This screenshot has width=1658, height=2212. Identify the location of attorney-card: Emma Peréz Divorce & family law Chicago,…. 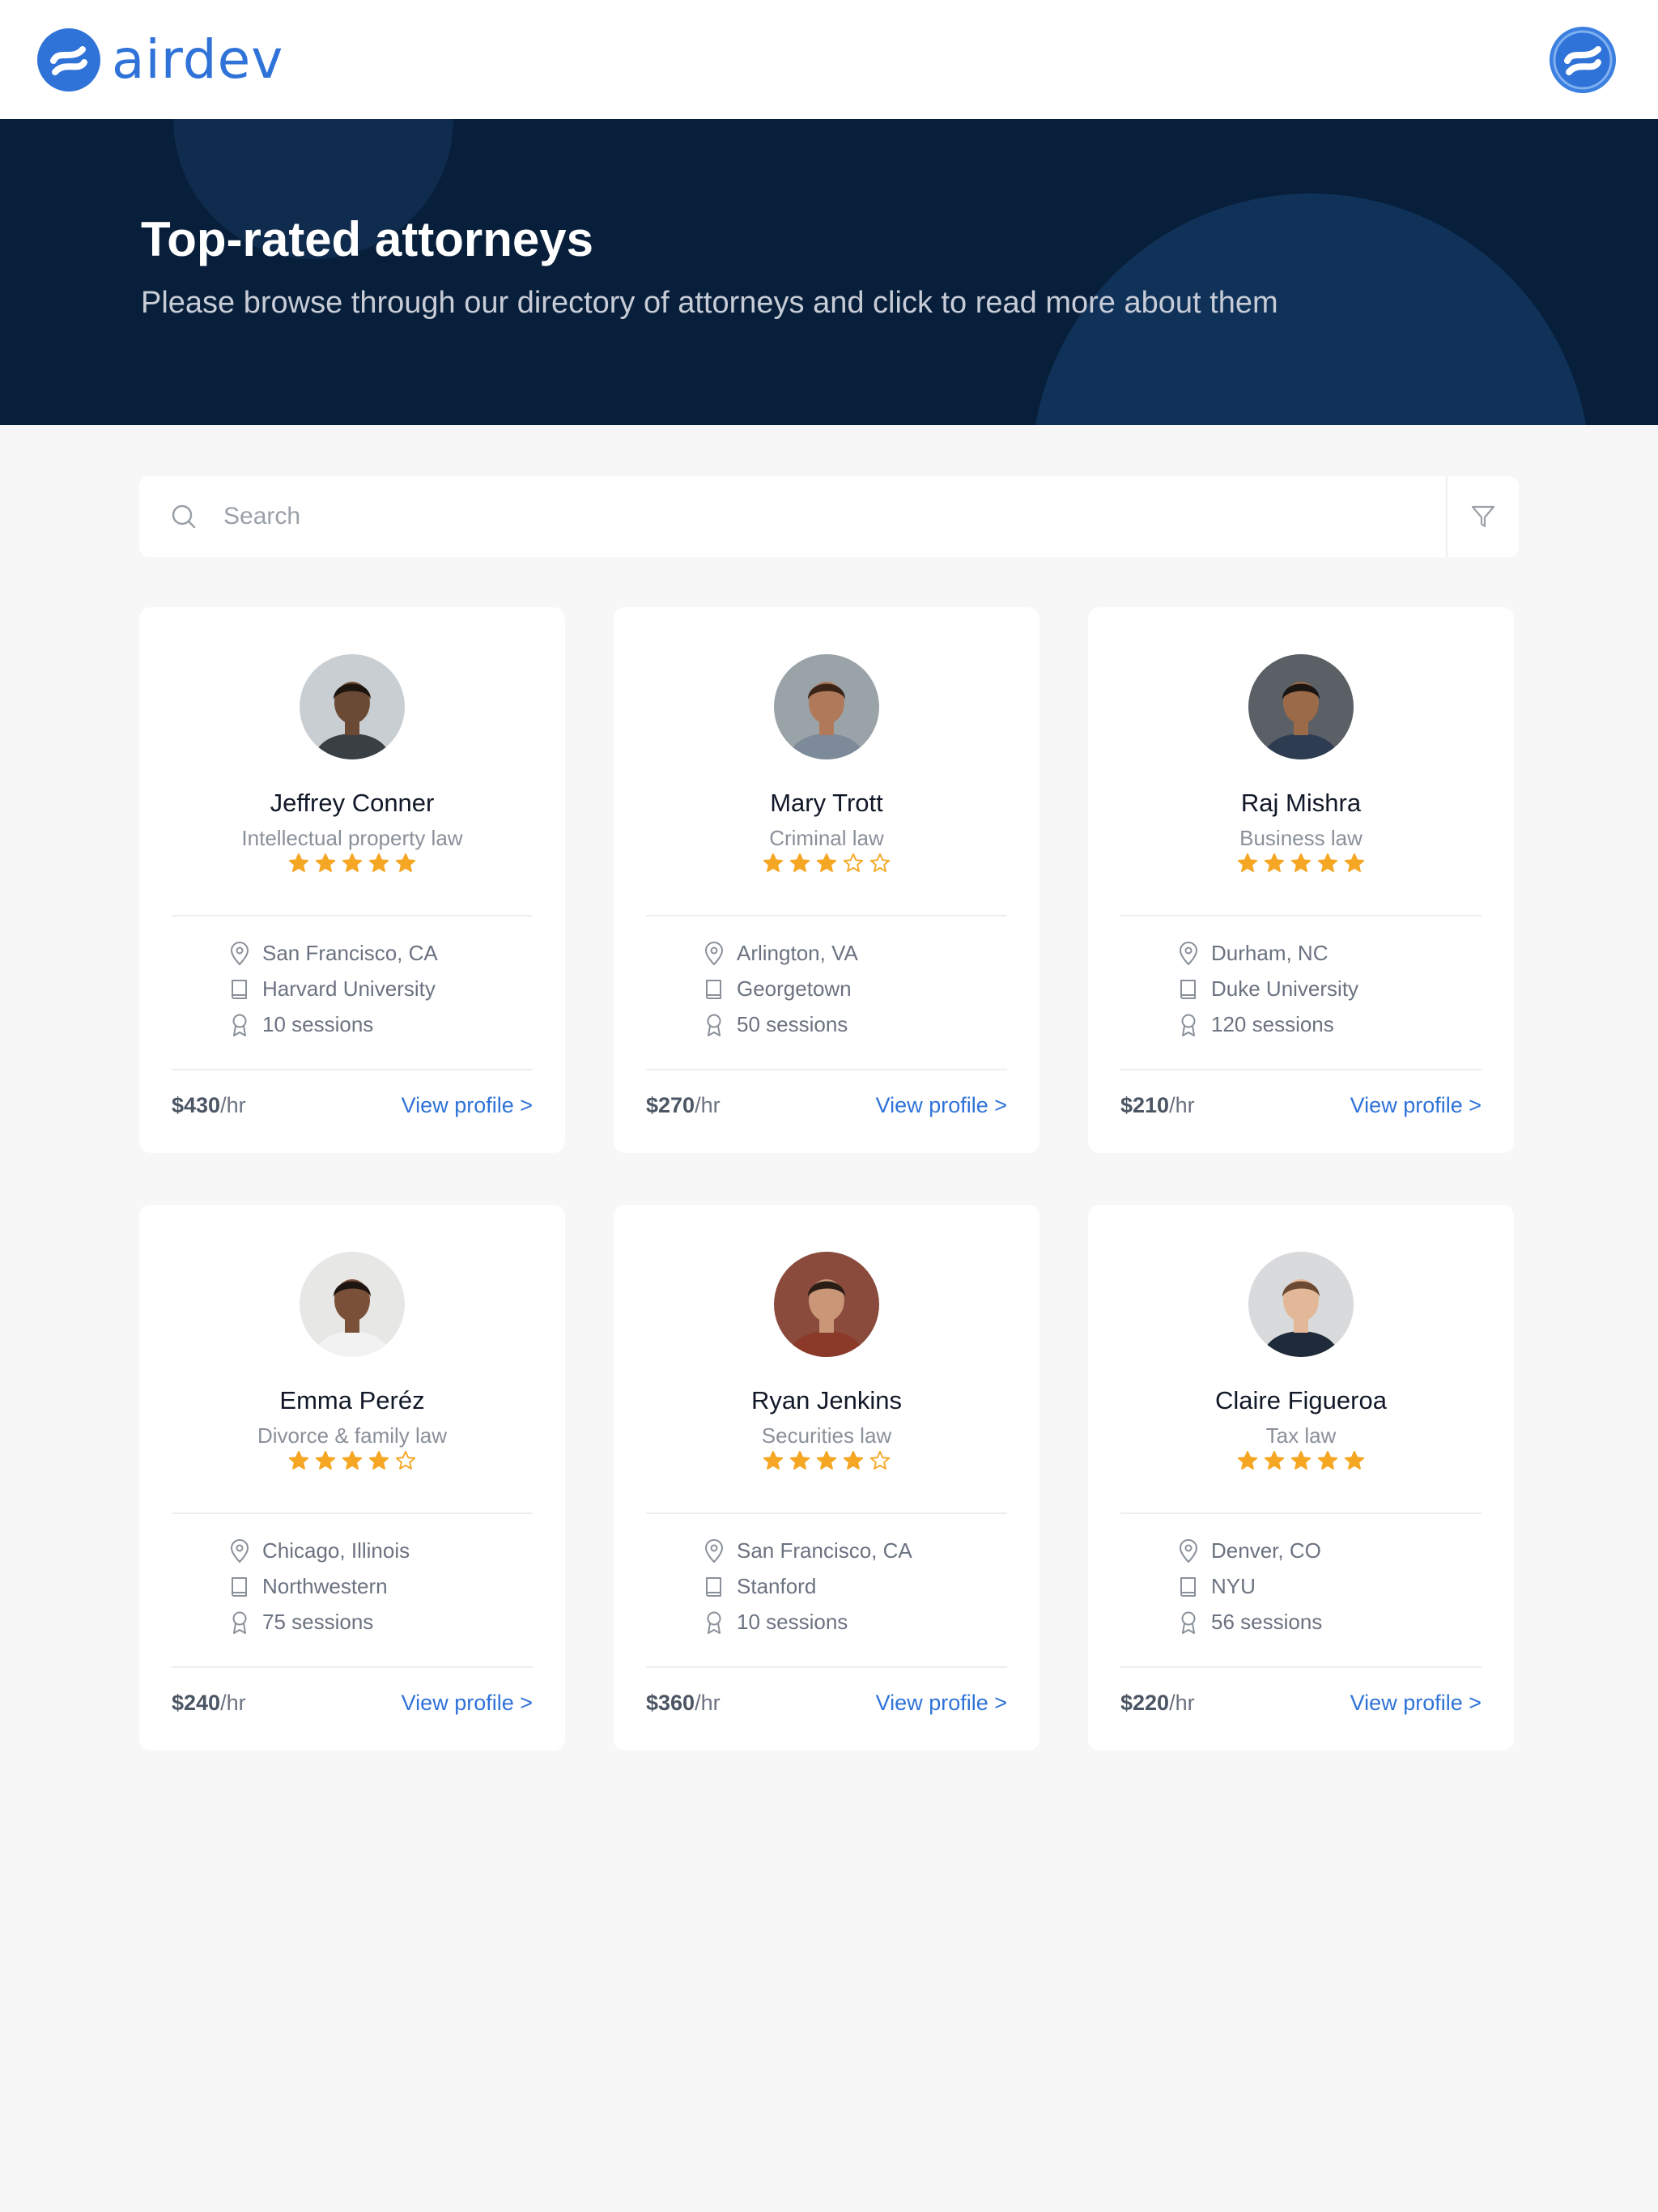
(352, 1478).